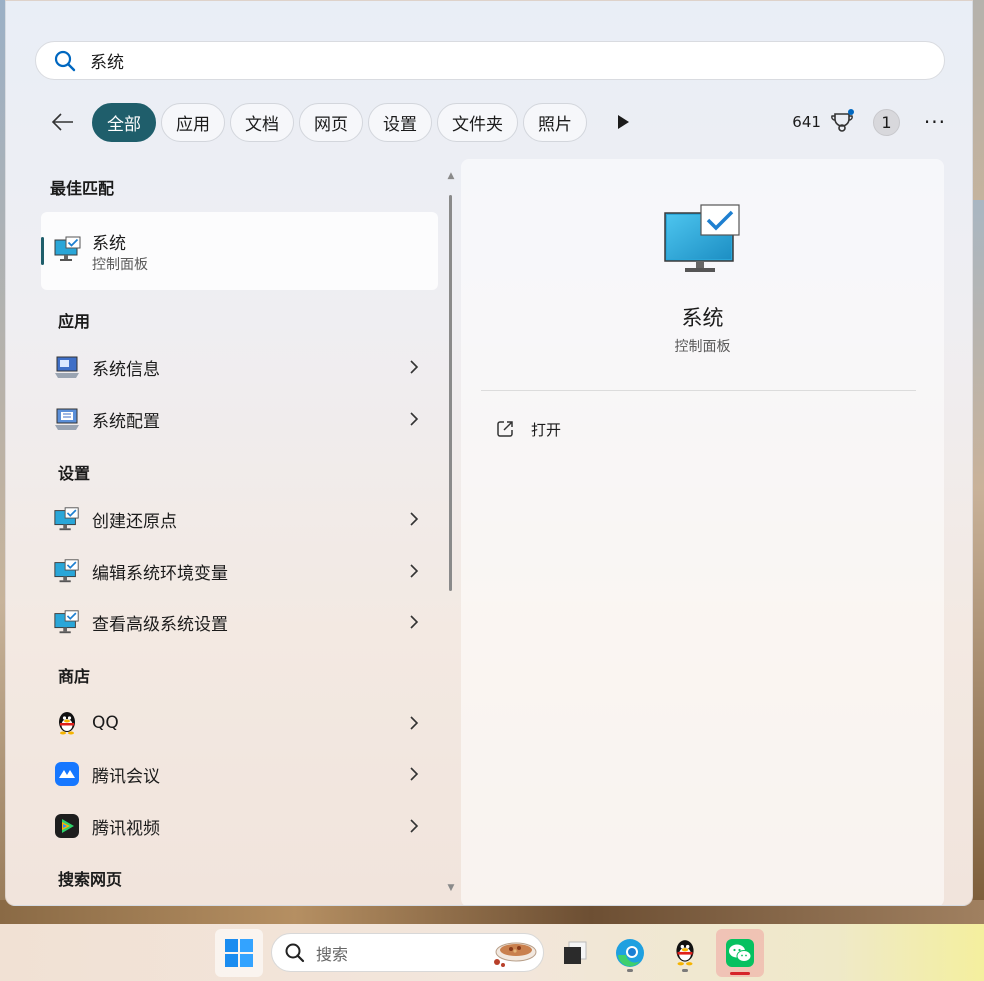  What do you see at coordinates (332, 954) in the screenshot?
I see `taskbar-search-label: 搜索` at bounding box center [332, 954].